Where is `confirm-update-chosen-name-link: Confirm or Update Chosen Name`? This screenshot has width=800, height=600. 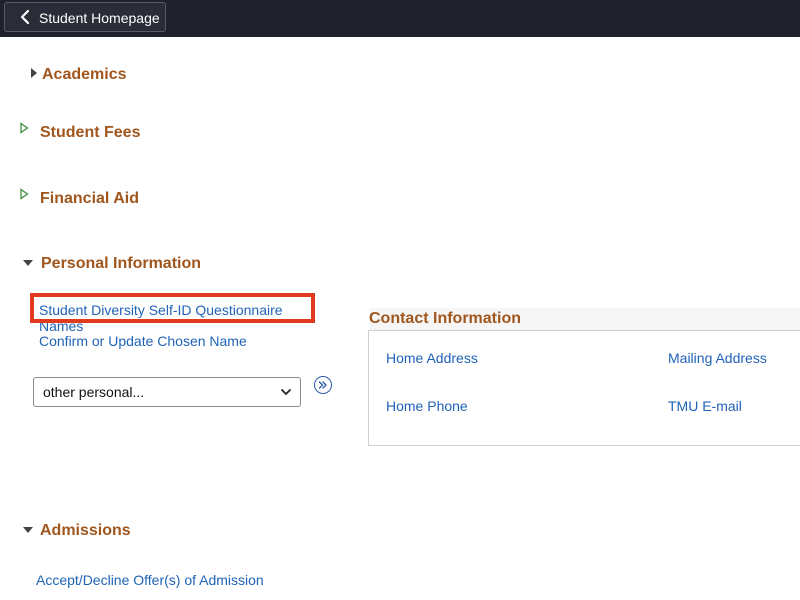
confirm-update-chosen-name-link: Confirm or Update Chosen Name is located at coordinates (143, 341).